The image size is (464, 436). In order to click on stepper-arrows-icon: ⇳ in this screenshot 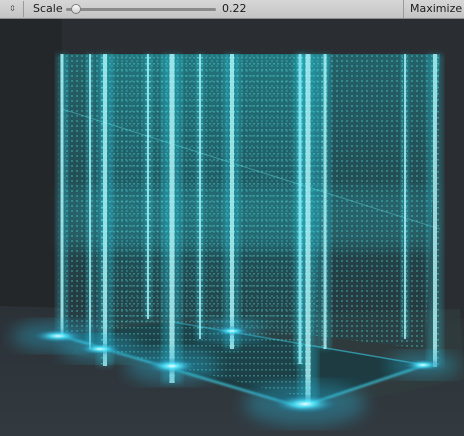, I will do `click(13, 9)`.